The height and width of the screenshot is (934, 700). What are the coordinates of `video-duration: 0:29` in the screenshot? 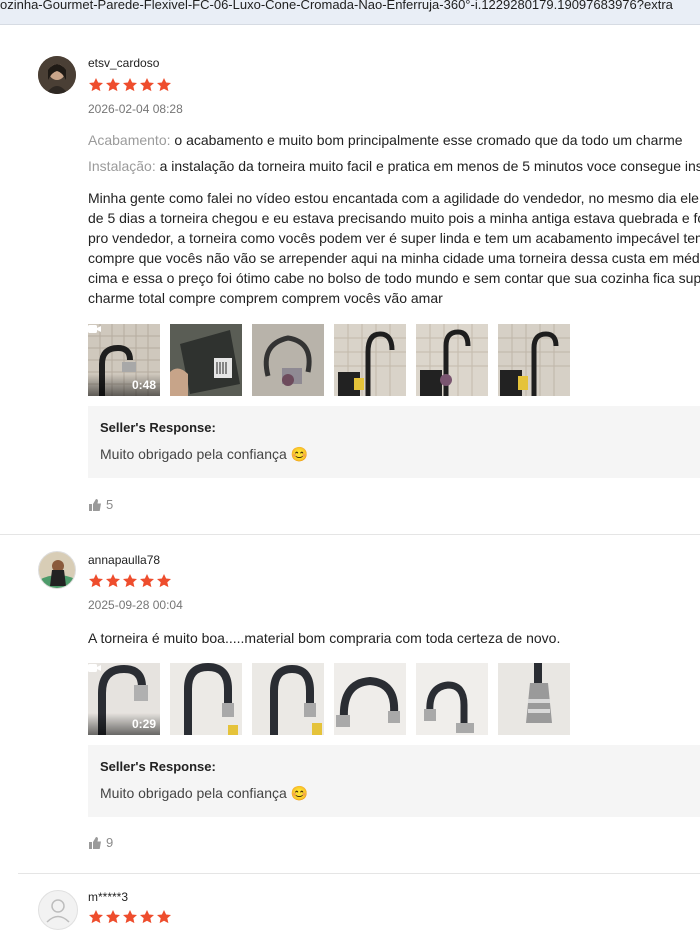 It's located at (143, 724).